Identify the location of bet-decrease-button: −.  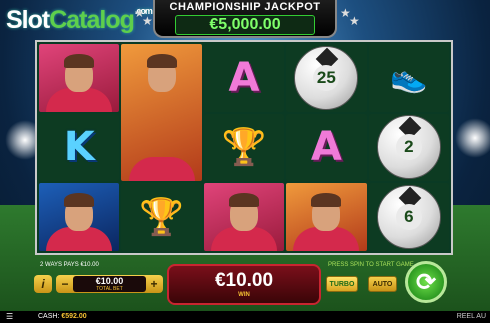
(65, 284).